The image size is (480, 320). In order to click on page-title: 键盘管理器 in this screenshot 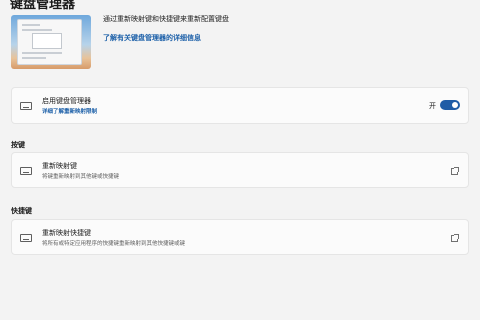, I will do `click(43, 6)`.